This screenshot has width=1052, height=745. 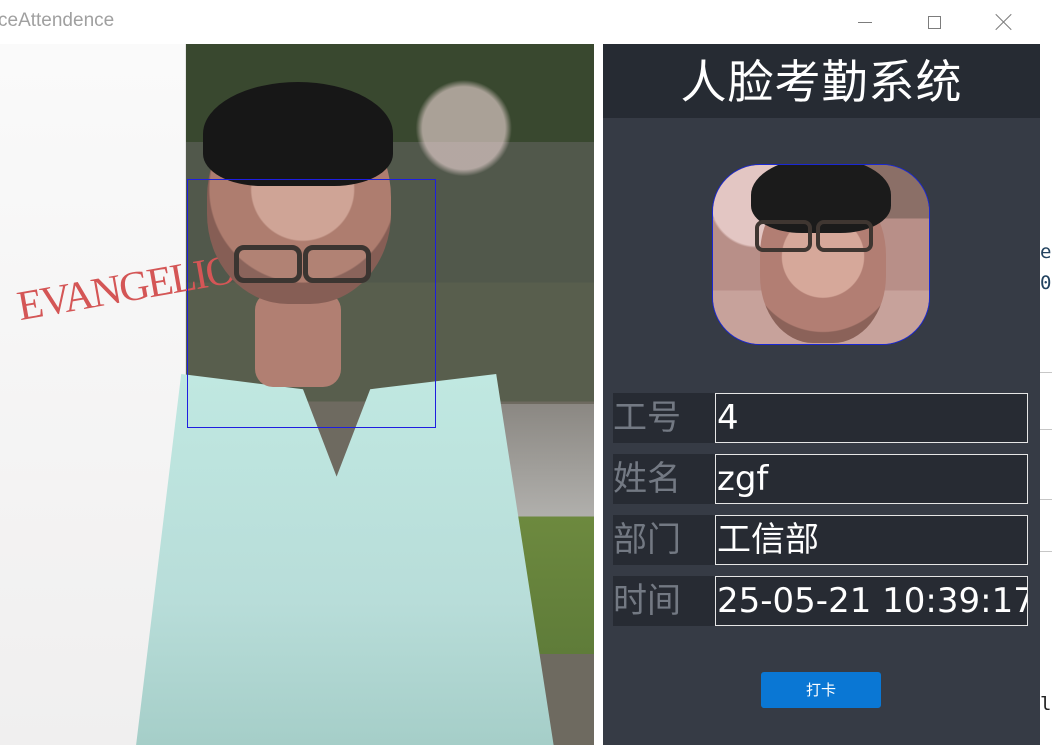 What do you see at coordinates (298, 134) in the screenshot?
I see `camera-person-hair` at bounding box center [298, 134].